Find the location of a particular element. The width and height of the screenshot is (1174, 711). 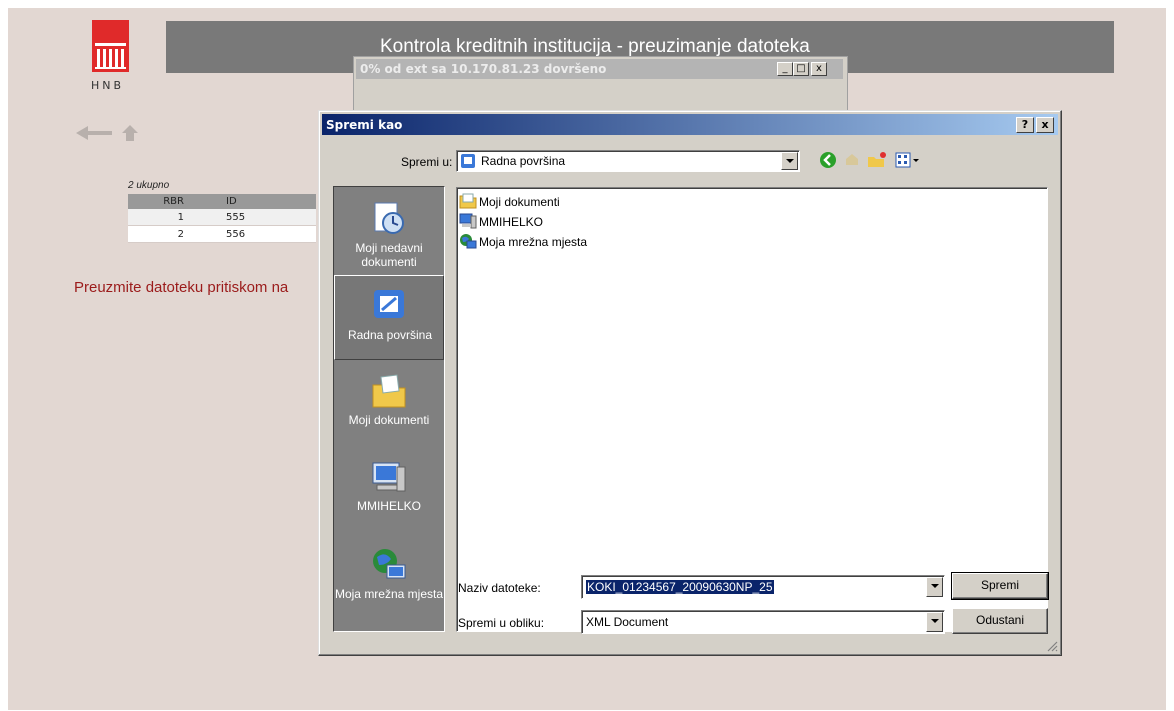

save-button: Spremi is located at coordinates (1000, 586).